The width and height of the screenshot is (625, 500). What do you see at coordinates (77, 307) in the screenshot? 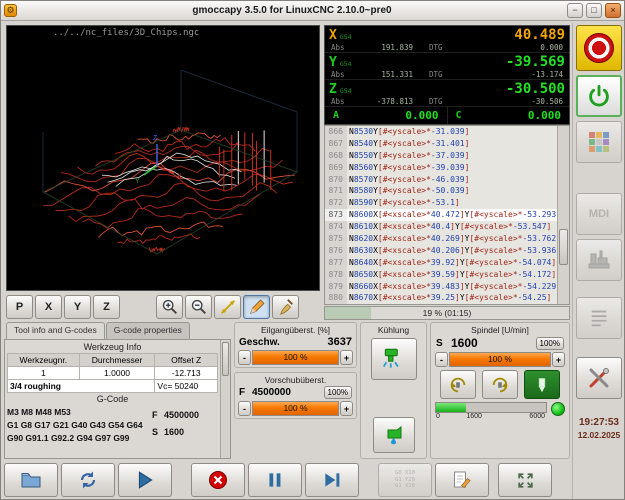
I see `view-y-button: Y` at bounding box center [77, 307].